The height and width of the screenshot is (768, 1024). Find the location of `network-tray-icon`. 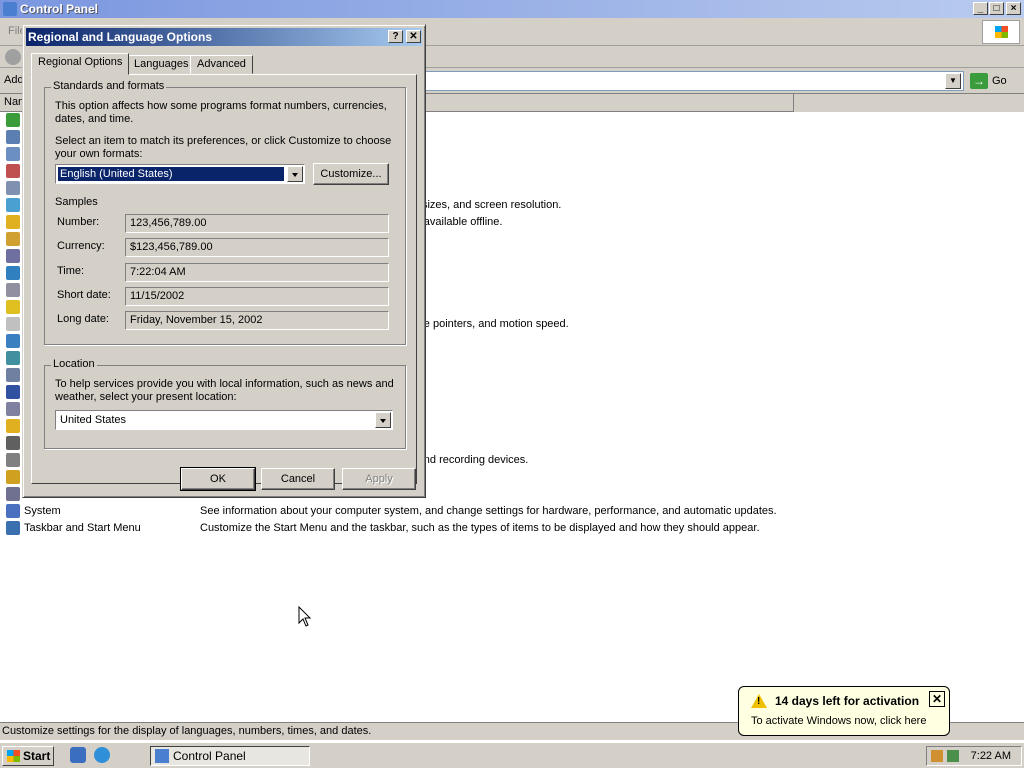

network-tray-icon is located at coordinates (953, 756).